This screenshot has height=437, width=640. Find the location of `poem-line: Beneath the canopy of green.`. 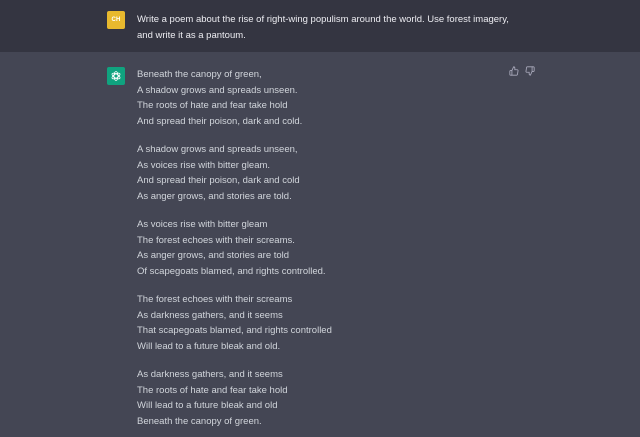

poem-line: Beneath the canopy of green. is located at coordinates (199, 421).